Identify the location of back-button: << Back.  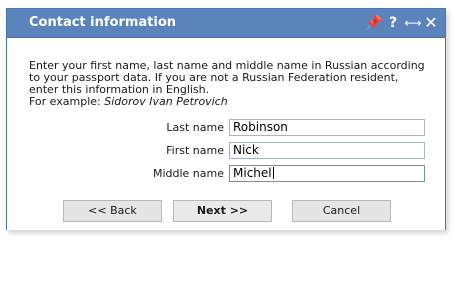
(112, 211).